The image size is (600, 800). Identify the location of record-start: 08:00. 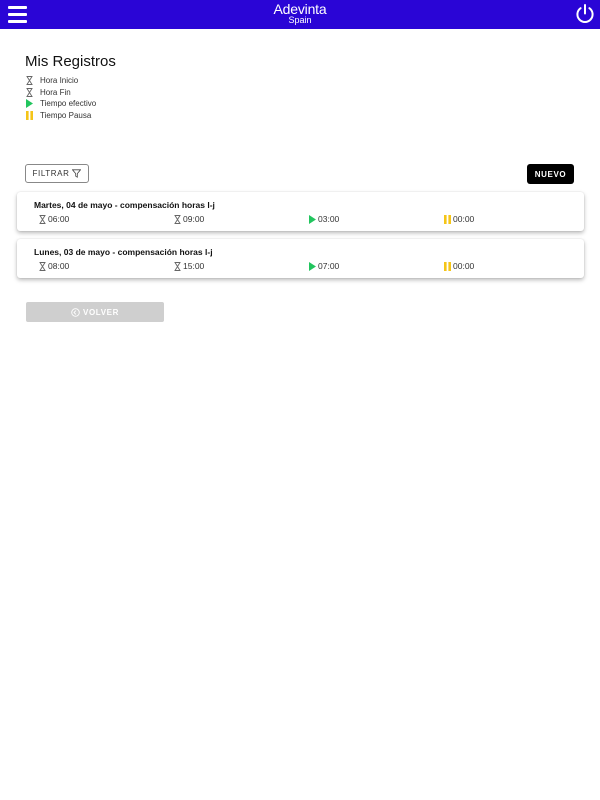
(53, 266).